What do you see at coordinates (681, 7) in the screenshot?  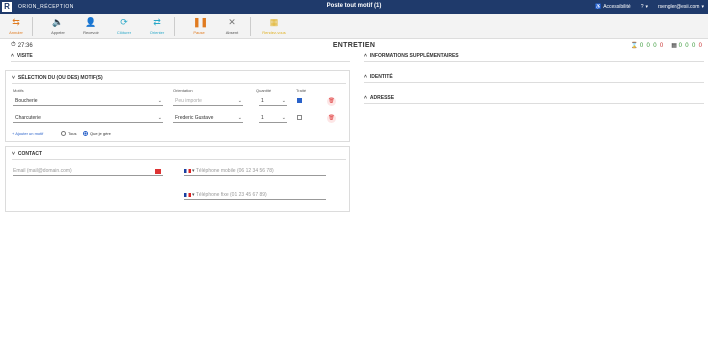 I see `user-menu: rsengler@esii.com ▾` at bounding box center [681, 7].